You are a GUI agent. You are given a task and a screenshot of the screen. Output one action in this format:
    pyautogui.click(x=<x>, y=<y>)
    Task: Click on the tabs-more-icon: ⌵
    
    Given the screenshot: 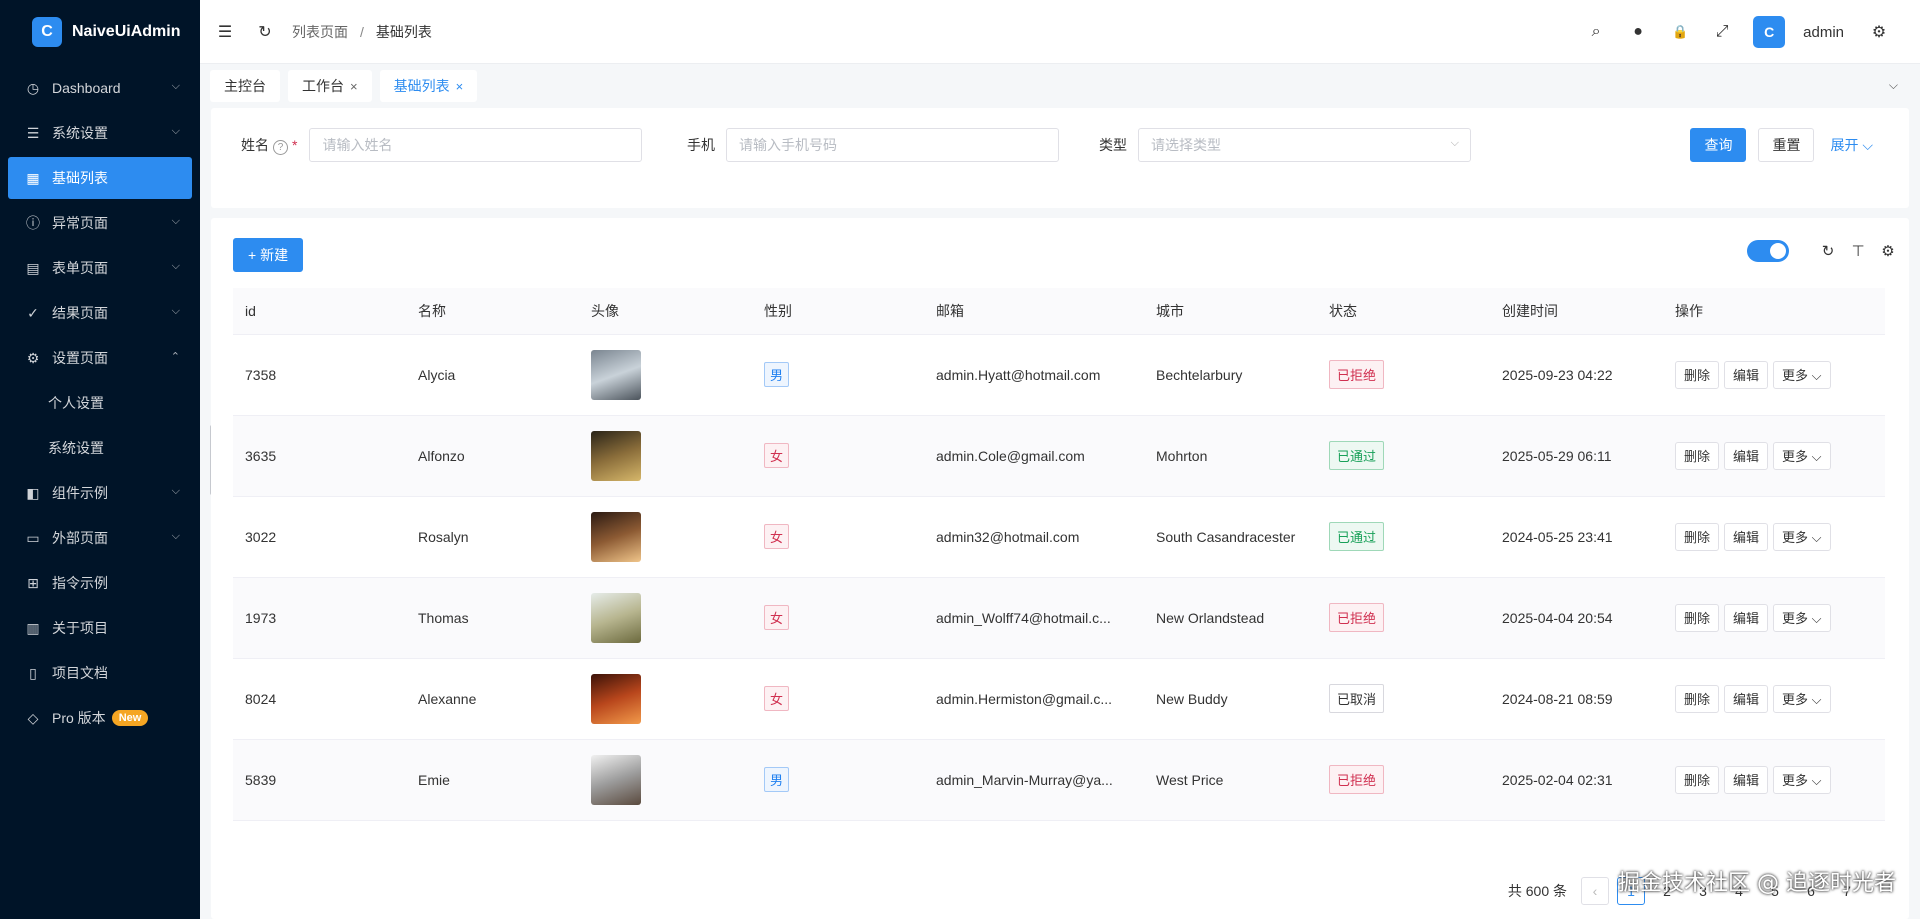 What is the action you would take?
    pyautogui.click(x=1893, y=85)
    